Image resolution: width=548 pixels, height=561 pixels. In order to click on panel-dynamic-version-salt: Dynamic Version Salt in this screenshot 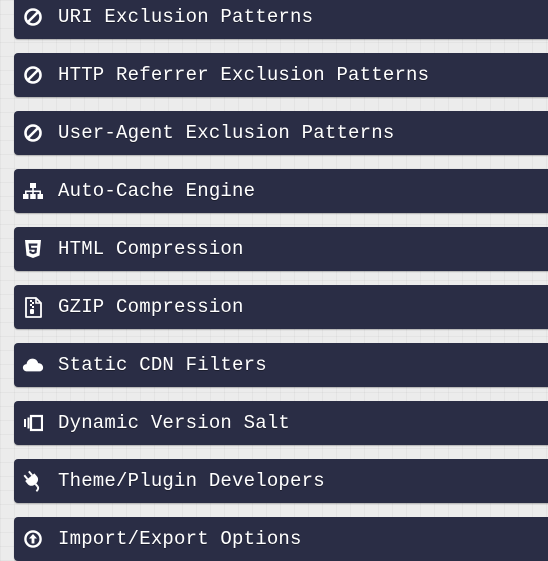, I will do `click(281, 423)`.